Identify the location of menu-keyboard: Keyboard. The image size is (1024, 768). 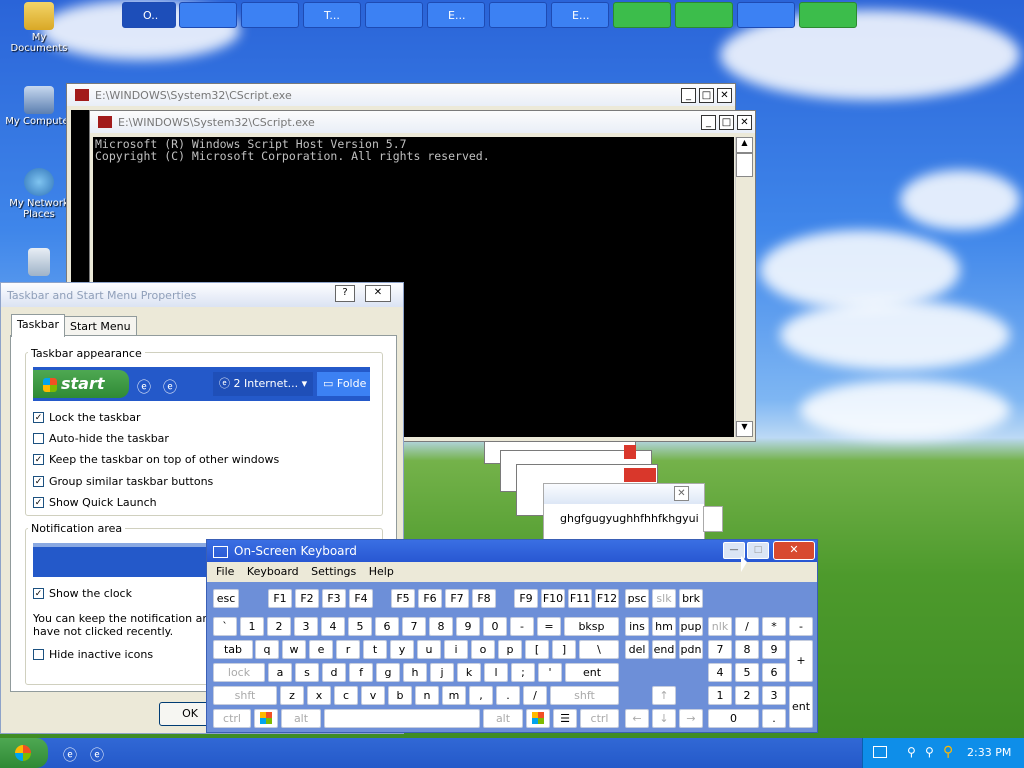
(273, 571).